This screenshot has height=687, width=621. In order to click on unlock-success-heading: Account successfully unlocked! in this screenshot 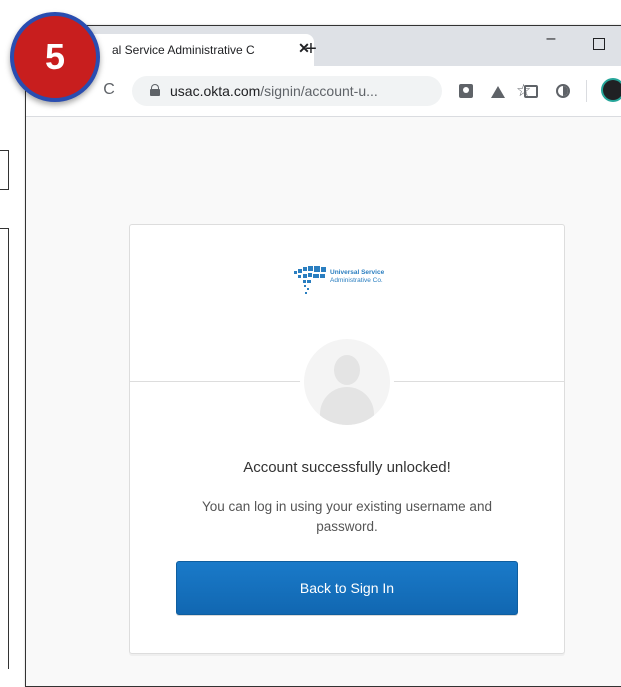, I will do `click(347, 467)`.